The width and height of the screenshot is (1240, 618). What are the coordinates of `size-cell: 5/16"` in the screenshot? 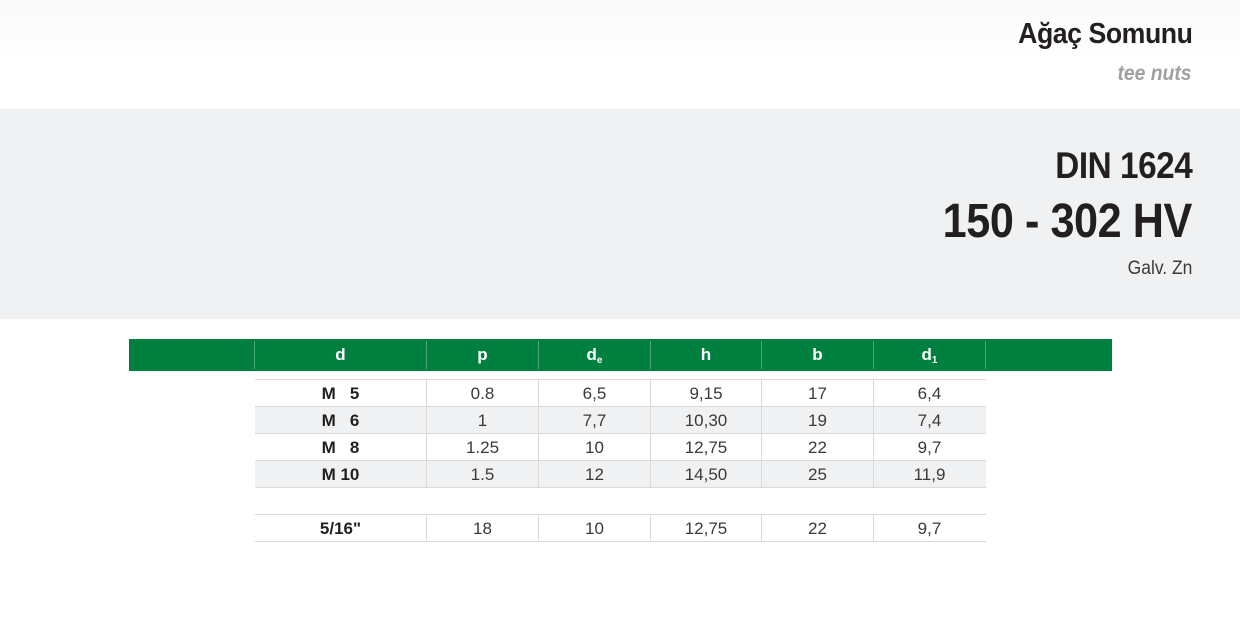 It's located at (340, 528).